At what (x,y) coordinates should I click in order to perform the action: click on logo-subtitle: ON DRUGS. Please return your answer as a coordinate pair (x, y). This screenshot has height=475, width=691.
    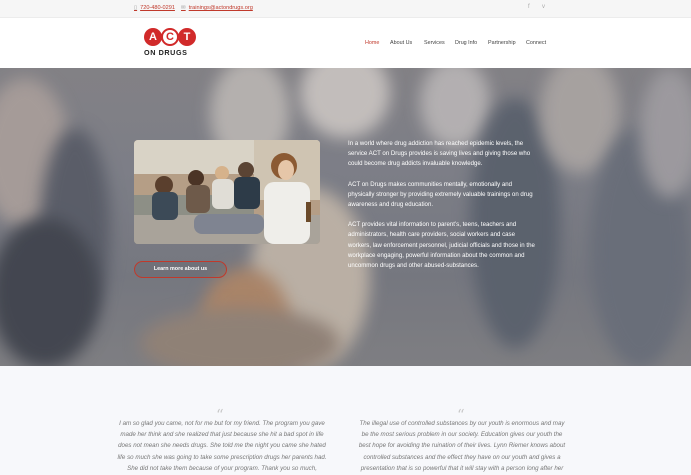
    Looking at the image, I should click on (166, 52).